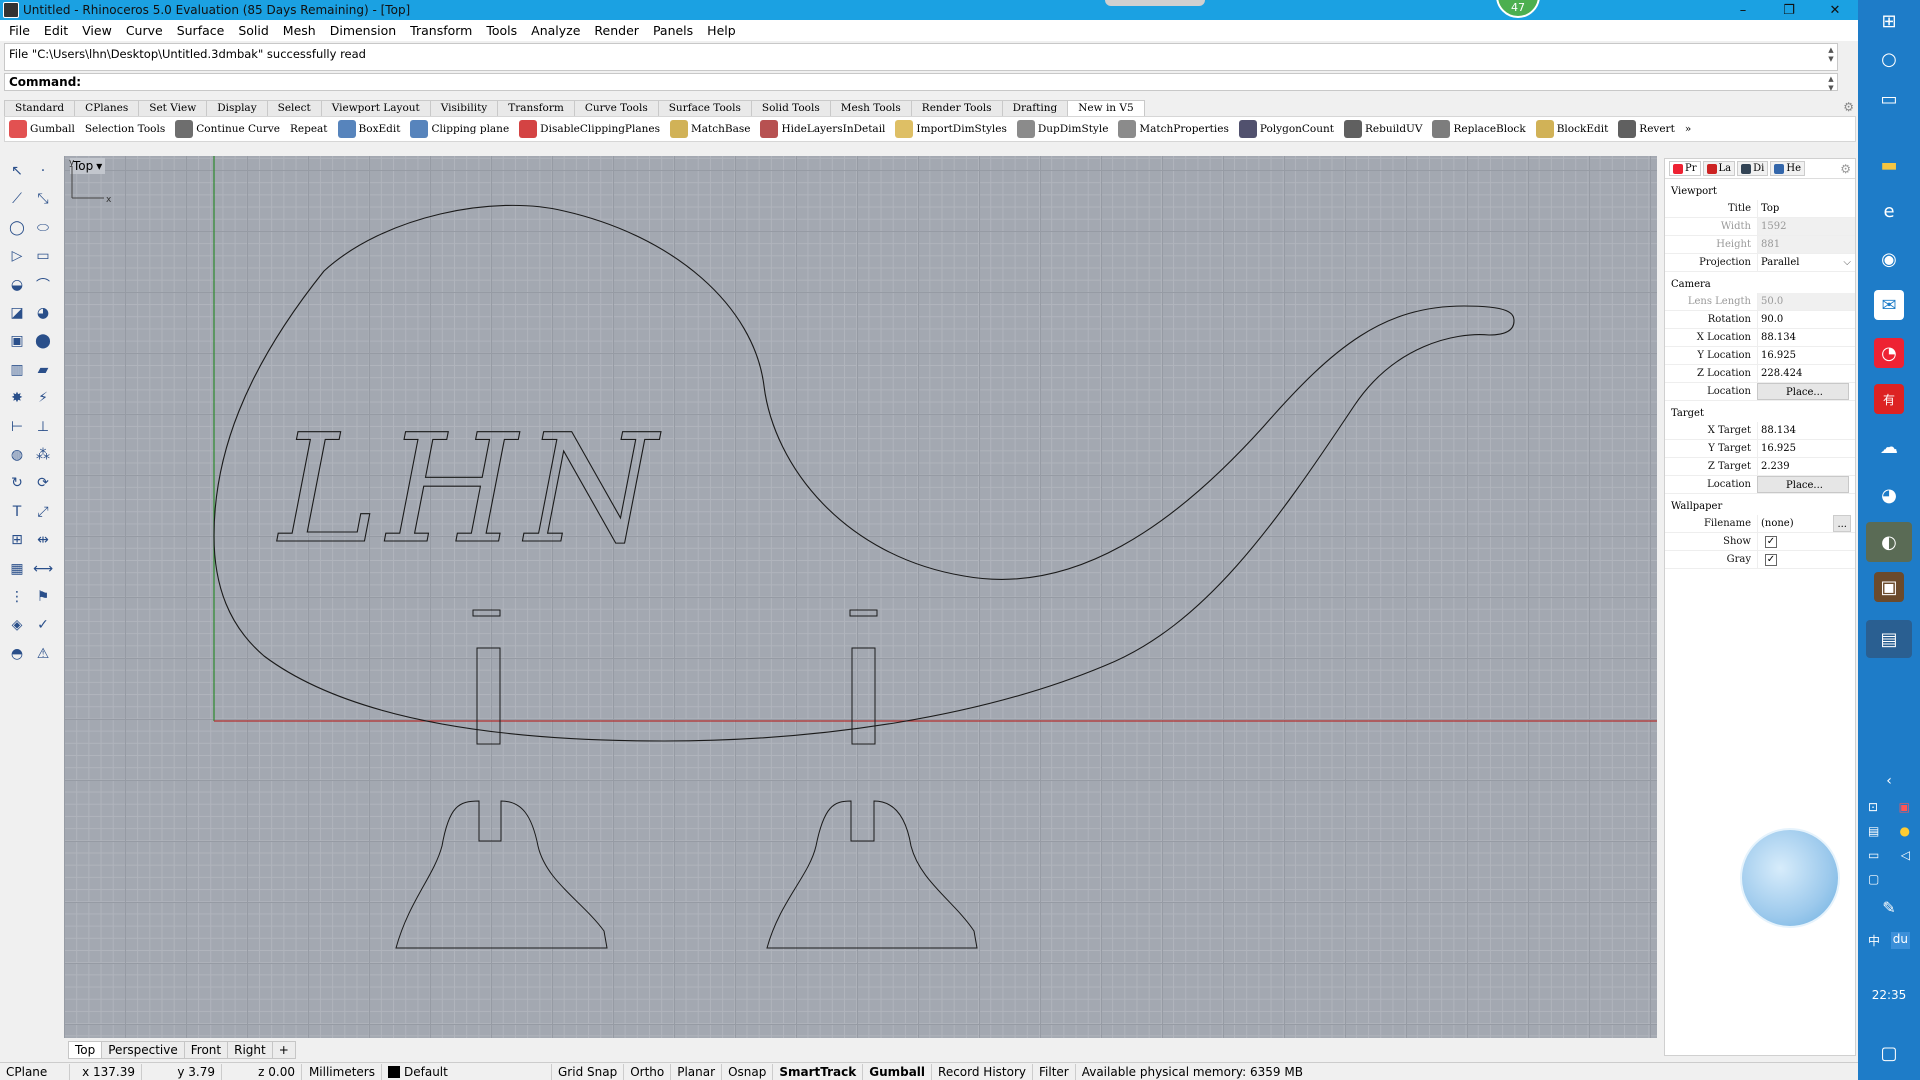 This screenshot has height=1080, width=1920. What do you see at coordinates (1905, 855) in the screenshot?
I see `tray-volume-icon: ◁` at bounding box center [1905, 855].